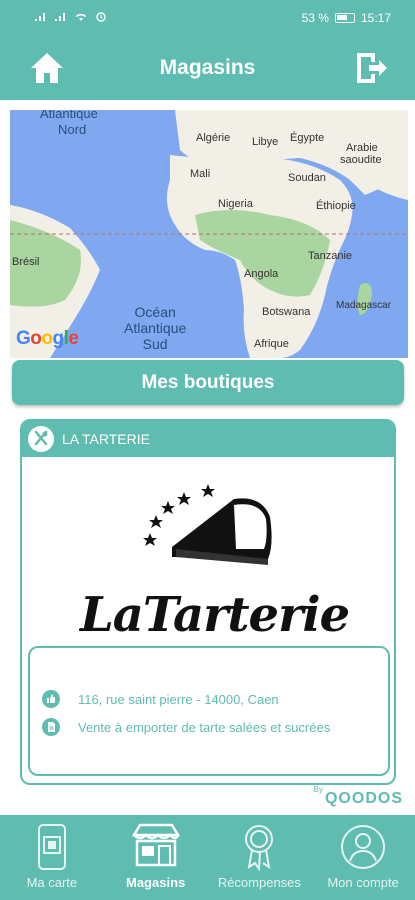 Image resolution: width=415 pixels, height=900 pixels. Describe the element at coordinates (330, 256) in the screenshot. I see `map-label: Tanzanie` at that location.